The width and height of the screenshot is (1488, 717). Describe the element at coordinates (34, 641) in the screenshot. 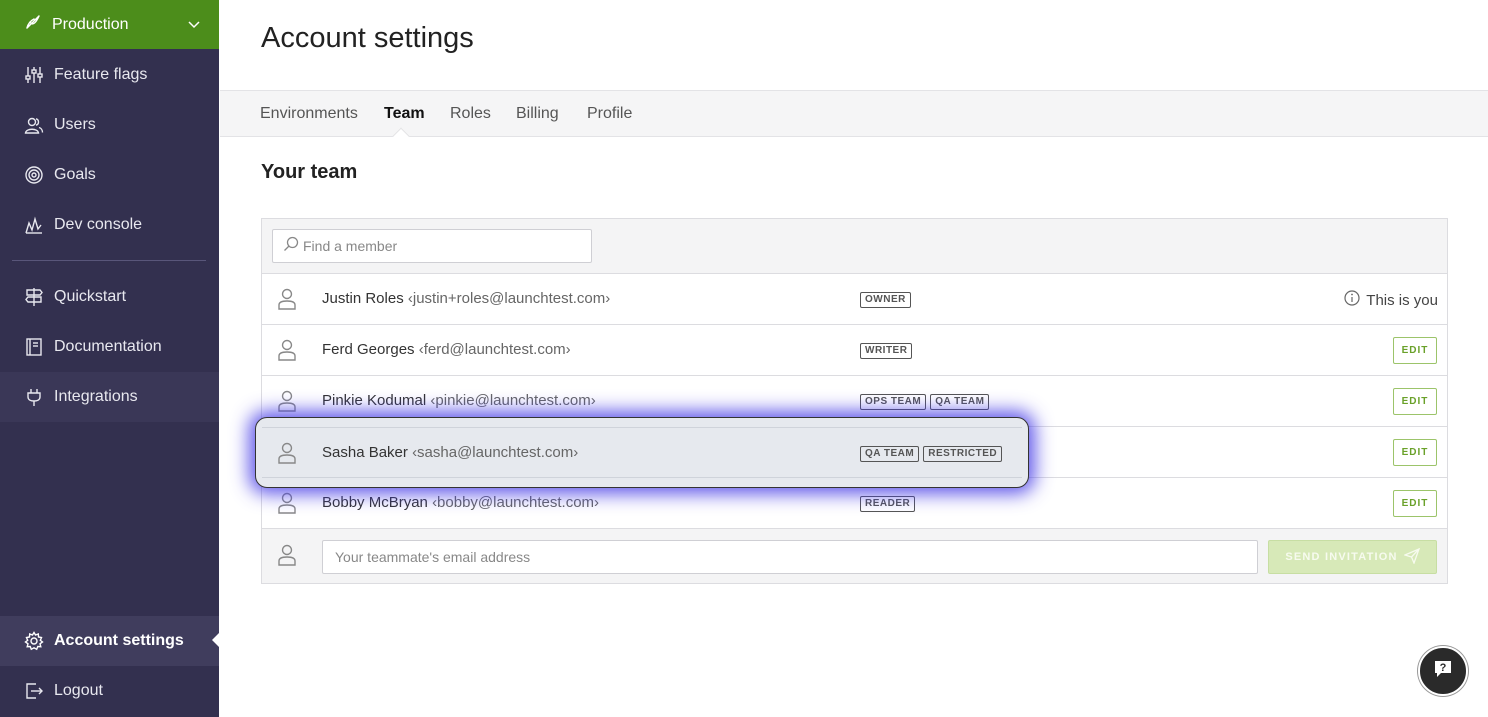

I see `gear-icon` at that location.